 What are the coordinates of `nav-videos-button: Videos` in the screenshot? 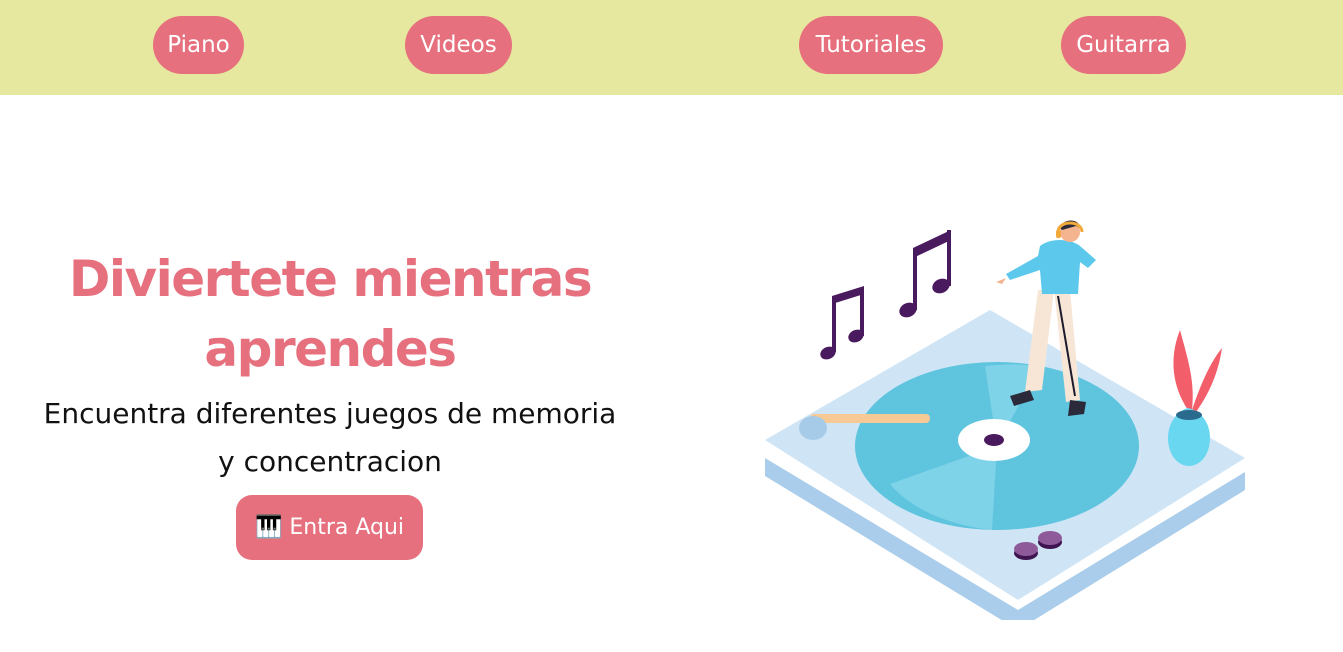 It's located at (458, 45).